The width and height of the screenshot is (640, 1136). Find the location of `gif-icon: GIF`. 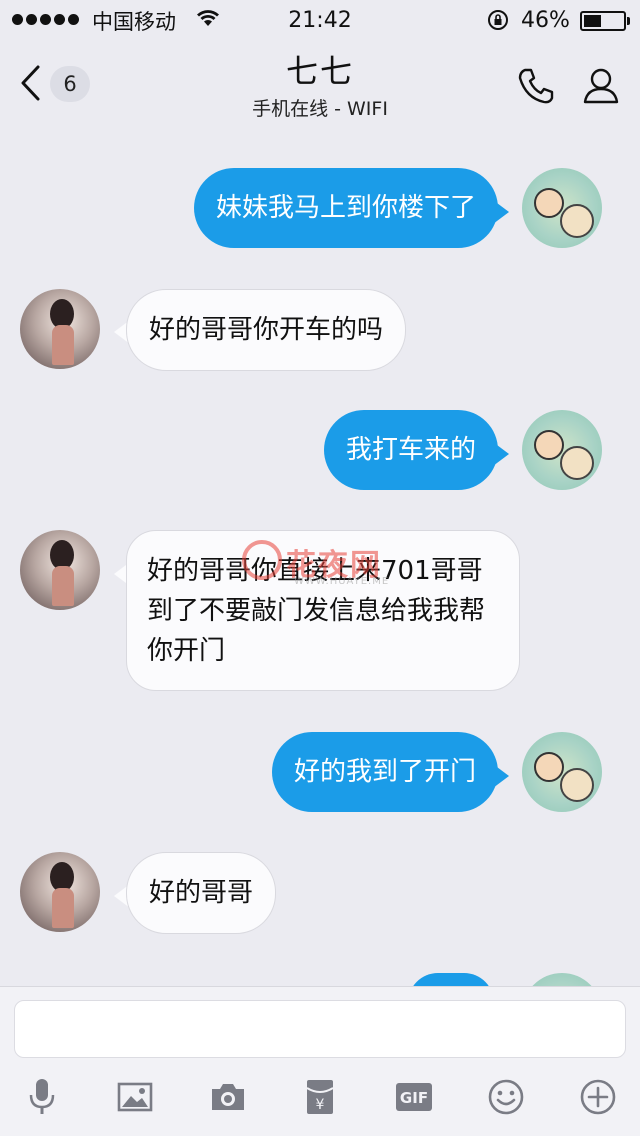

gif-icon: GIF is located at coordinates (414, 1097).